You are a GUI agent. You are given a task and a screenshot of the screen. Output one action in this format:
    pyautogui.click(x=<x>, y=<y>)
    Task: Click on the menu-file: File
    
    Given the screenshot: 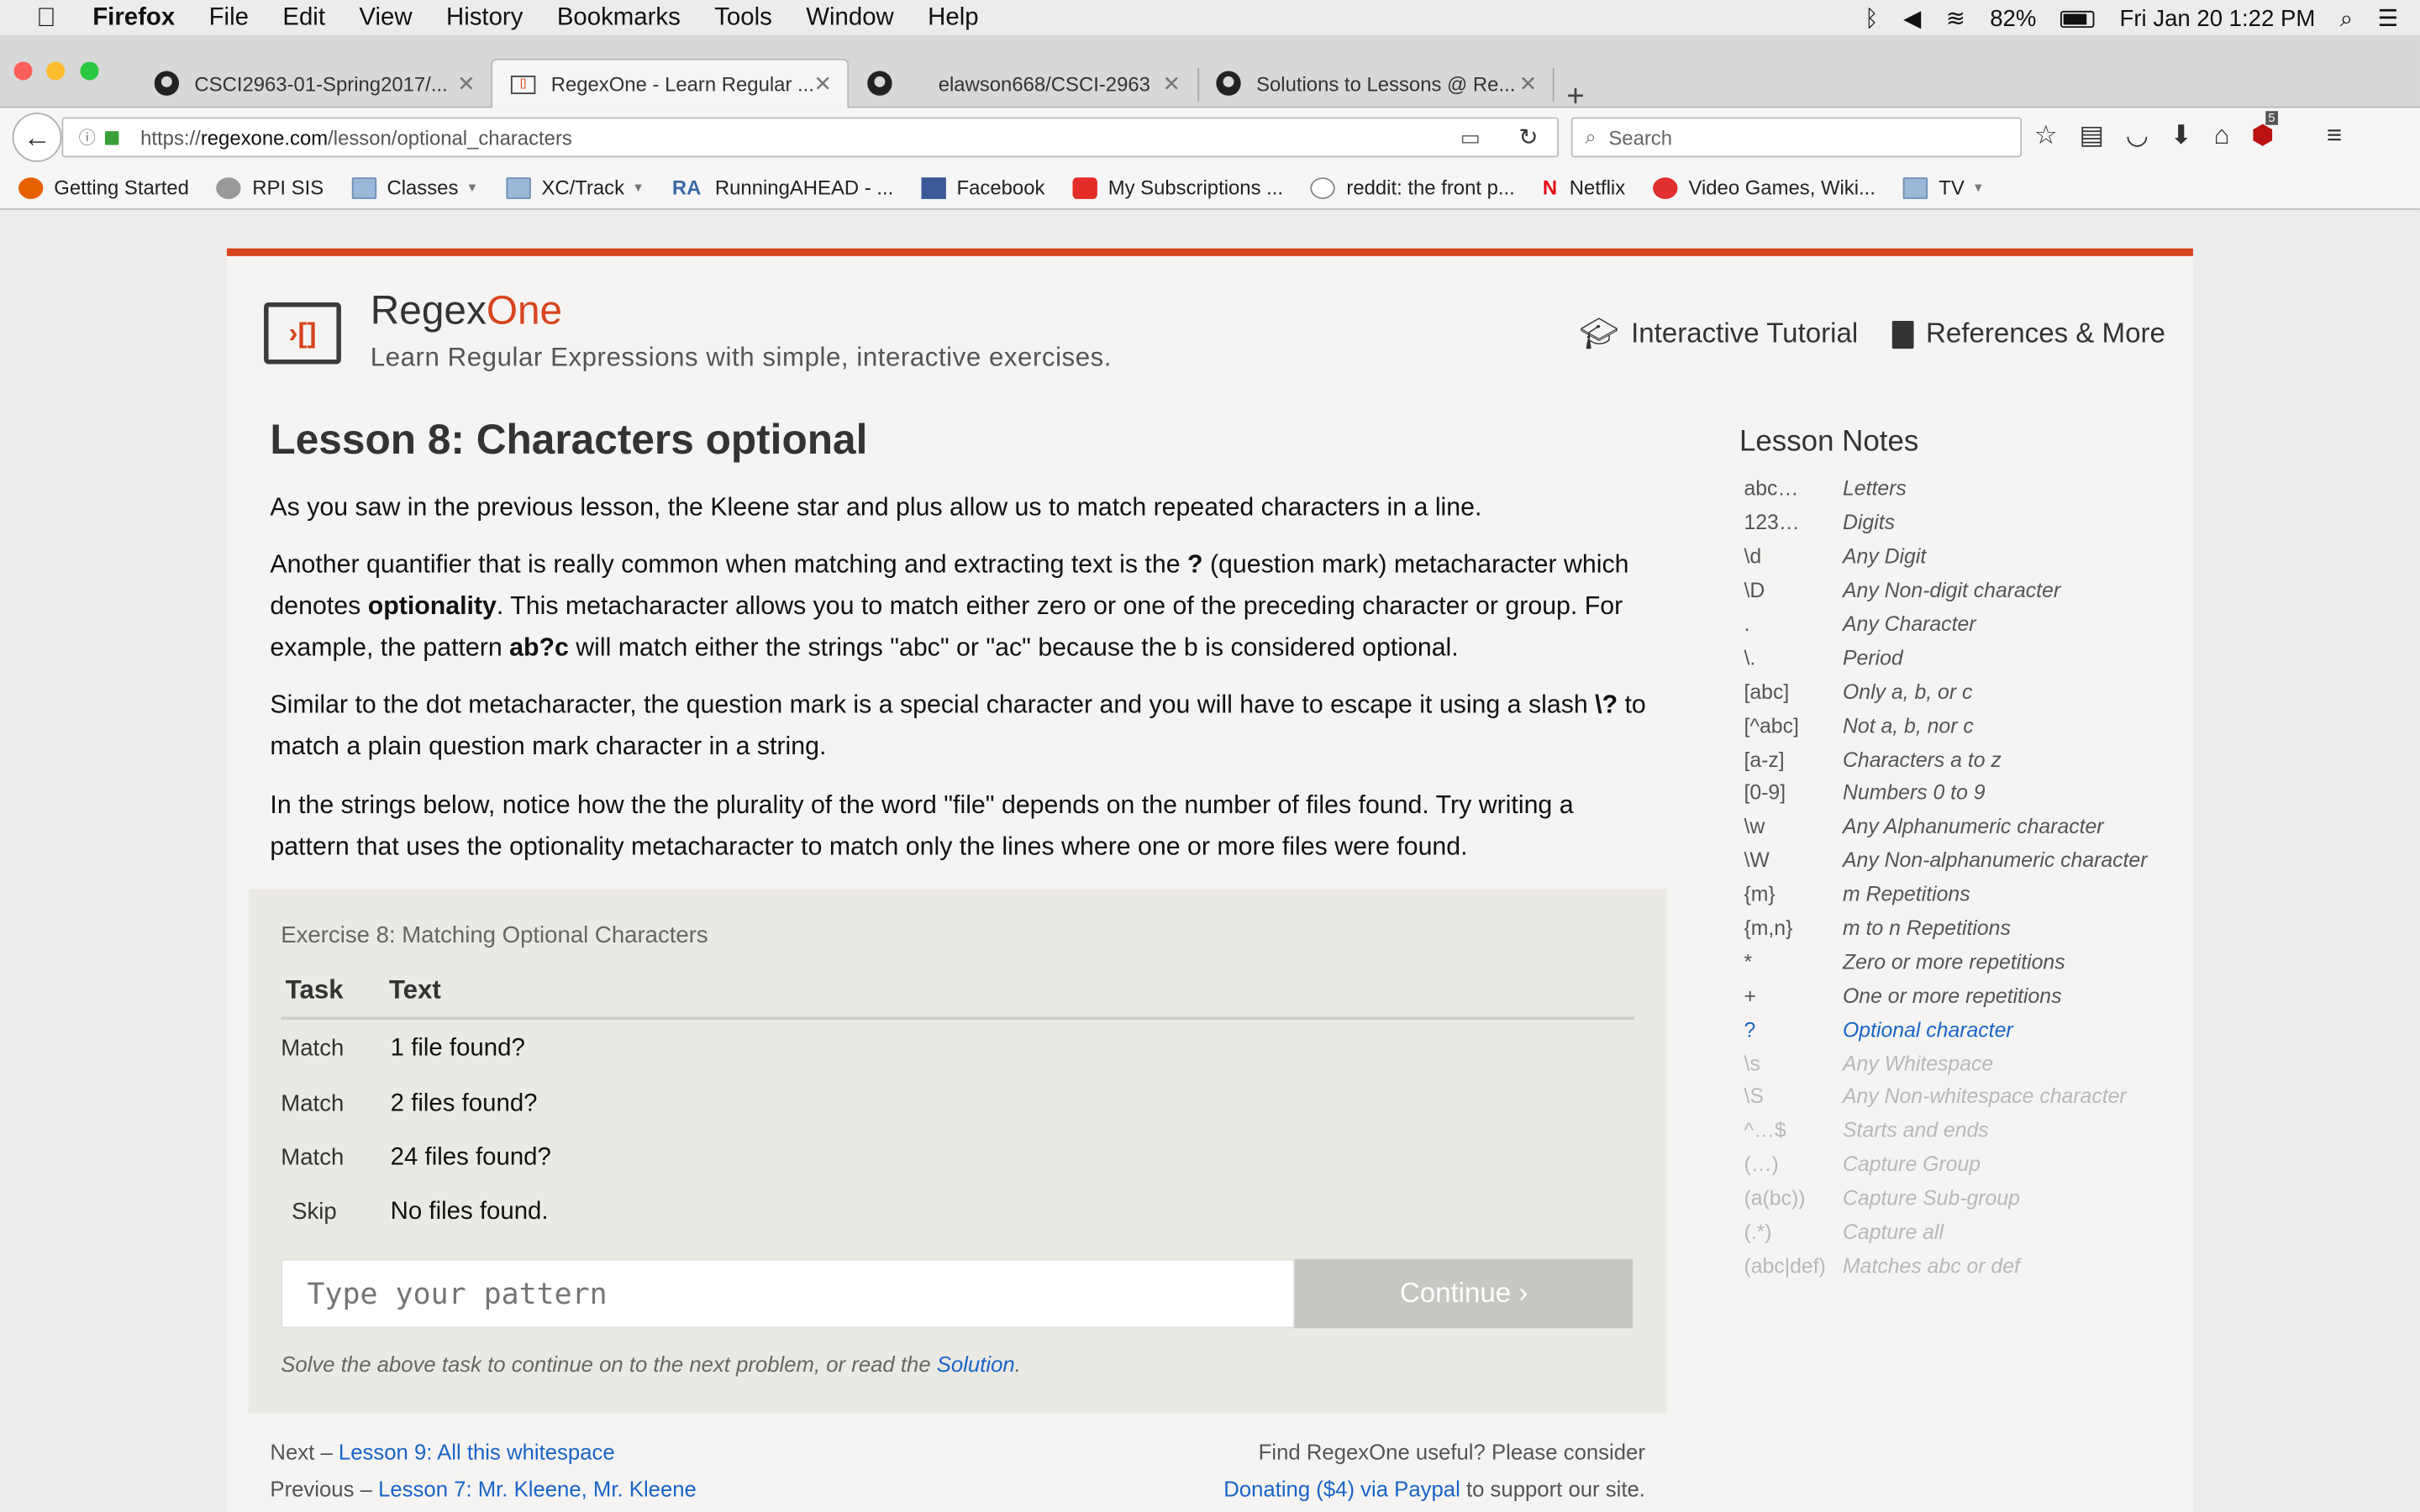 What is the action you would take?
    pyautogui.click(x=229, y=18)
    